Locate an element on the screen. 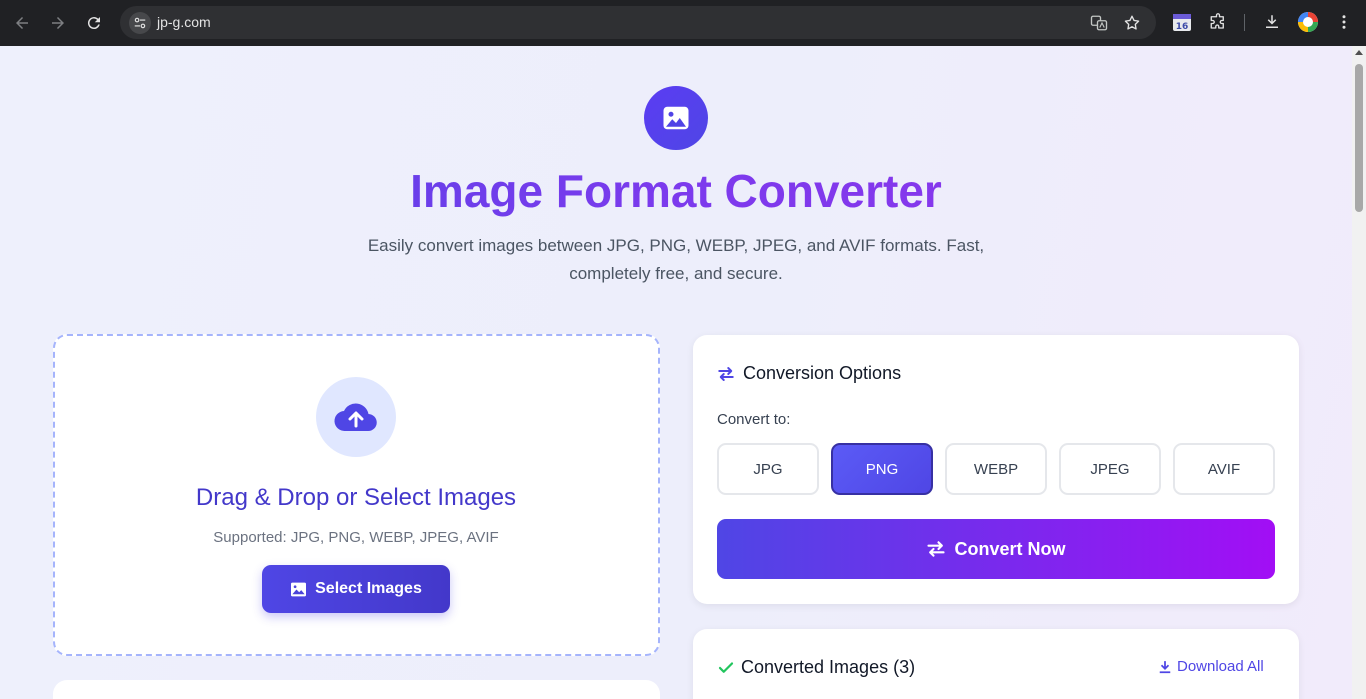 The width and height of the screenshot is (1366, 699). format-option-jpg: JPG is located at coordinates (768, 469).